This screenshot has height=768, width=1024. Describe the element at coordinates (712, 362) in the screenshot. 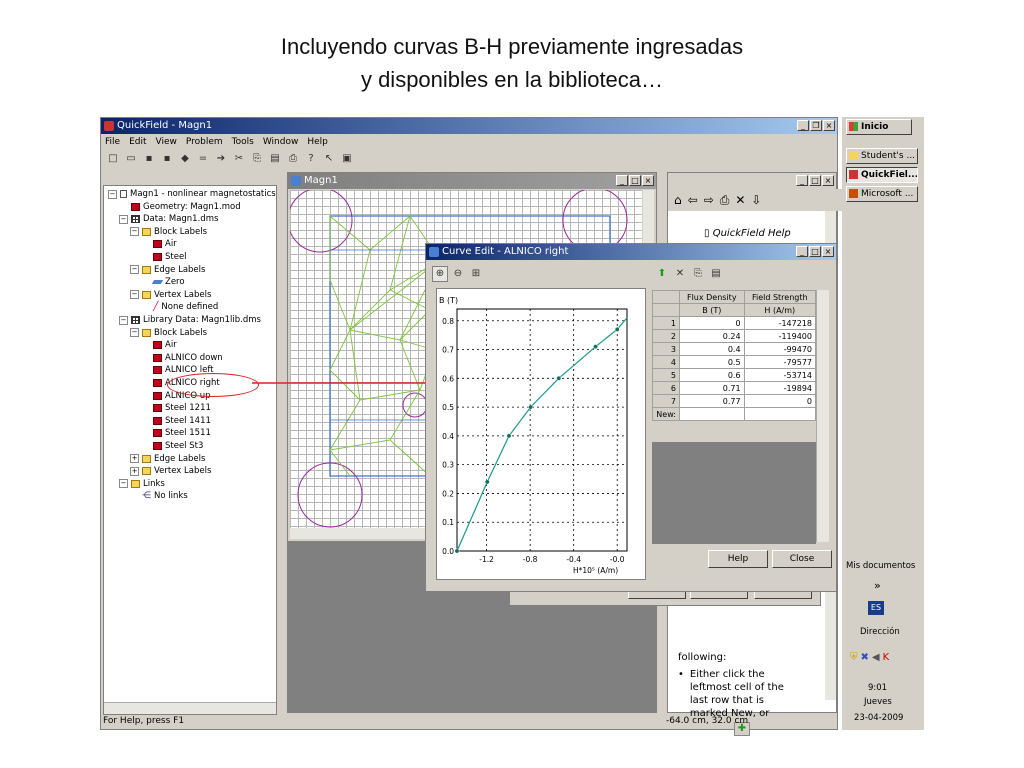

I see `flux-density-cell: 0.5` at that location.